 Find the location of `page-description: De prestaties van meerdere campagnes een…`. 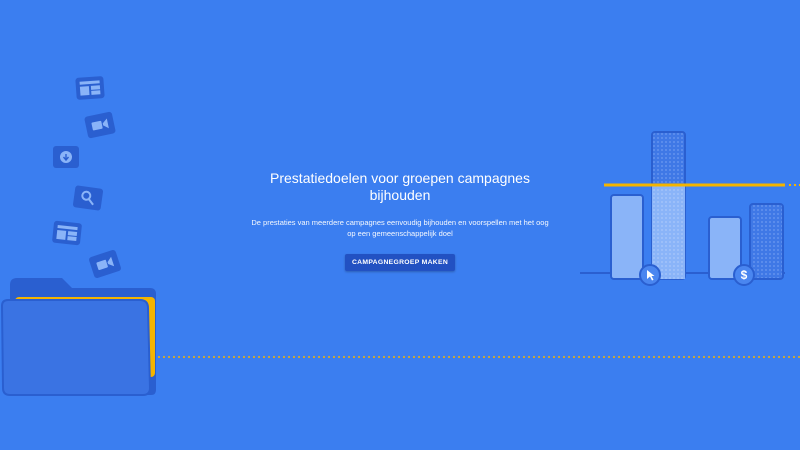

page-description: De prestaties van meerdere campagnes een… is located at coordinates (400, 228).